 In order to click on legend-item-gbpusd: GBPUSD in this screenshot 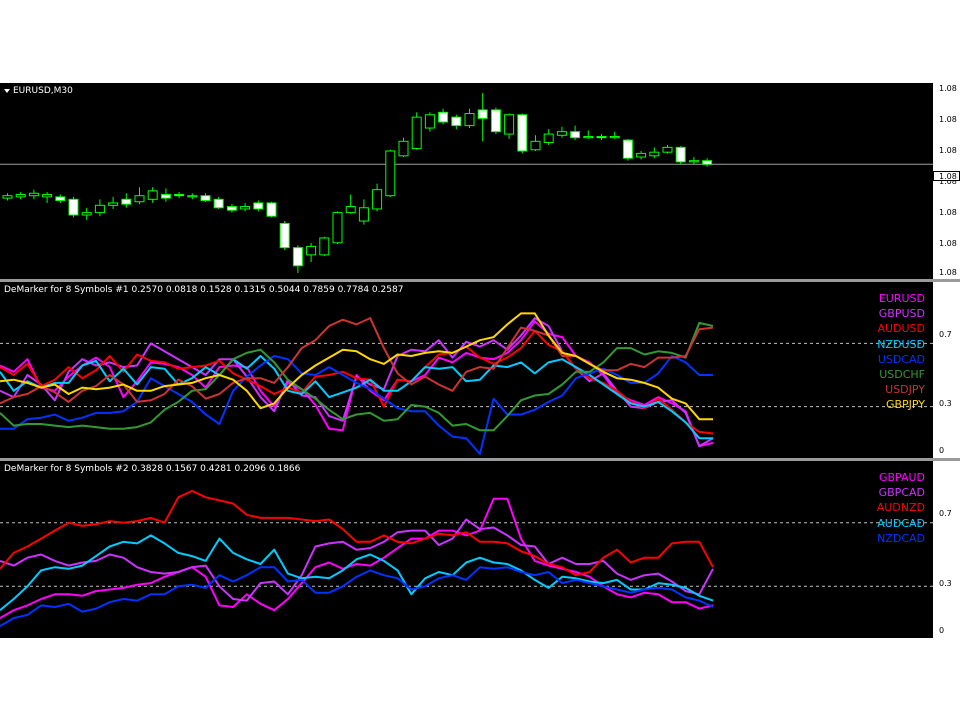, I will do `click(901, 314)`.